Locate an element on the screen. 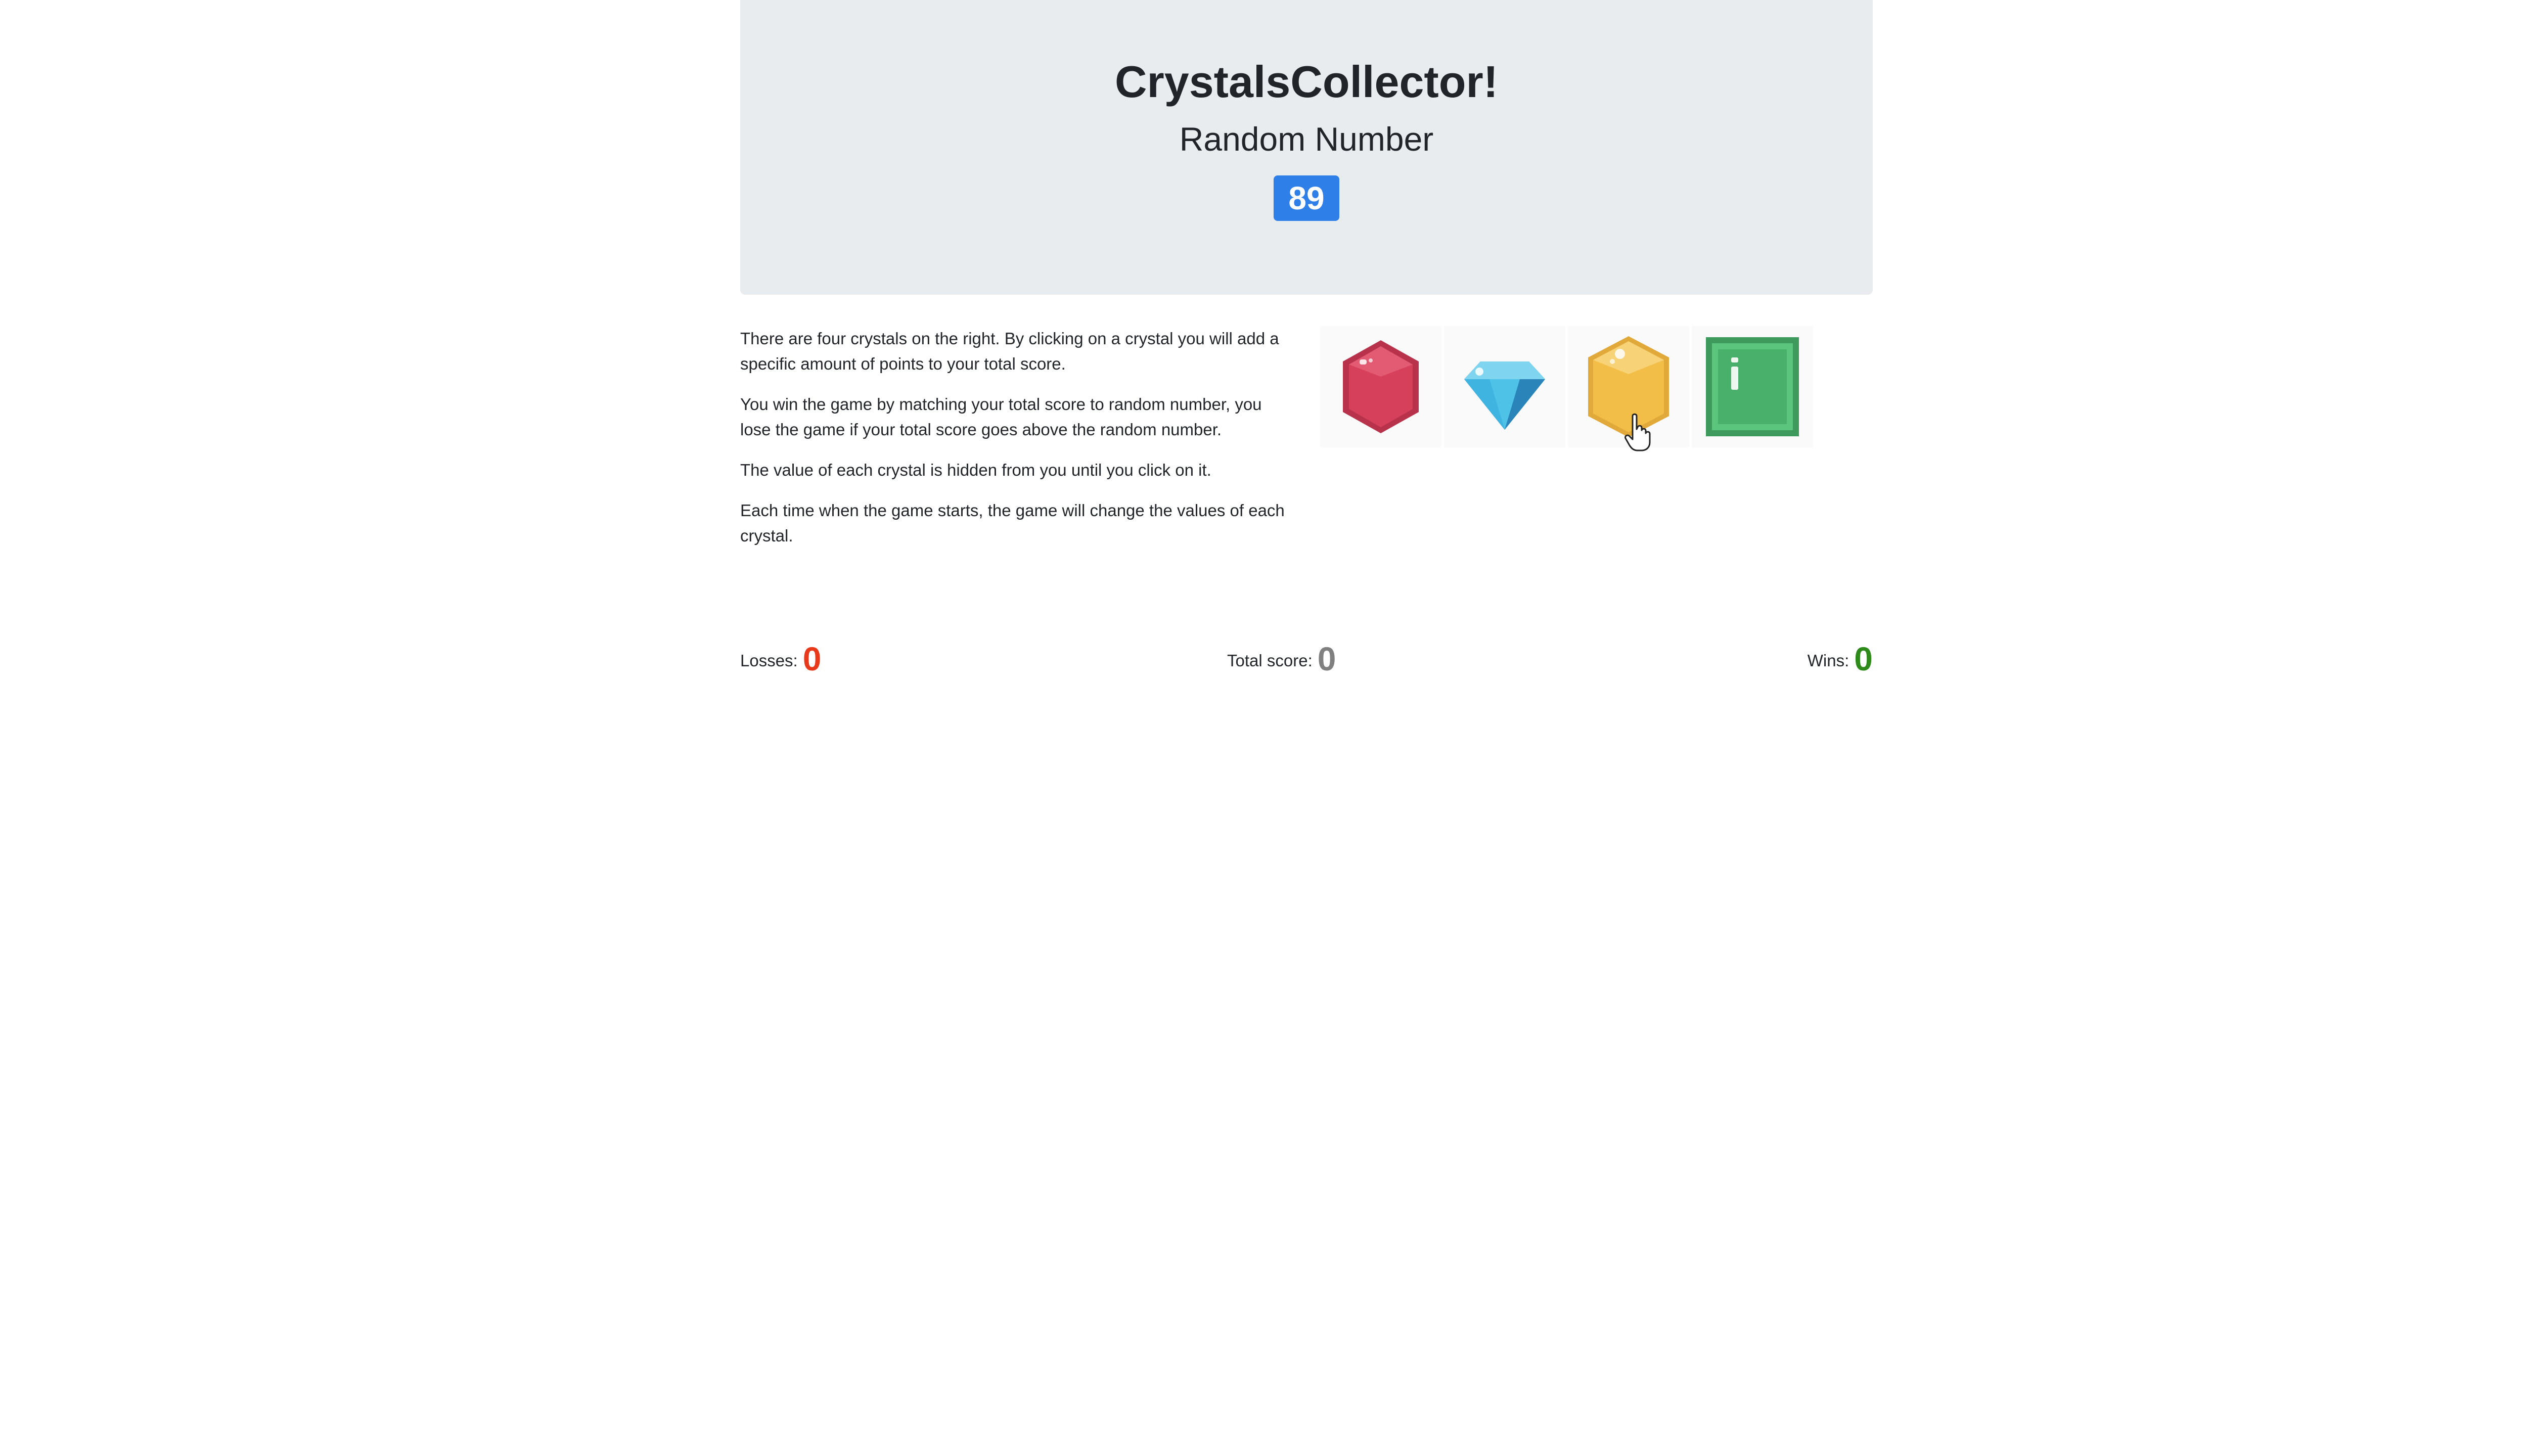 Image resolution: width=2528 pixels, height=1456 pixels. yellow-gem-icon is located at coordinates (1629, 386).